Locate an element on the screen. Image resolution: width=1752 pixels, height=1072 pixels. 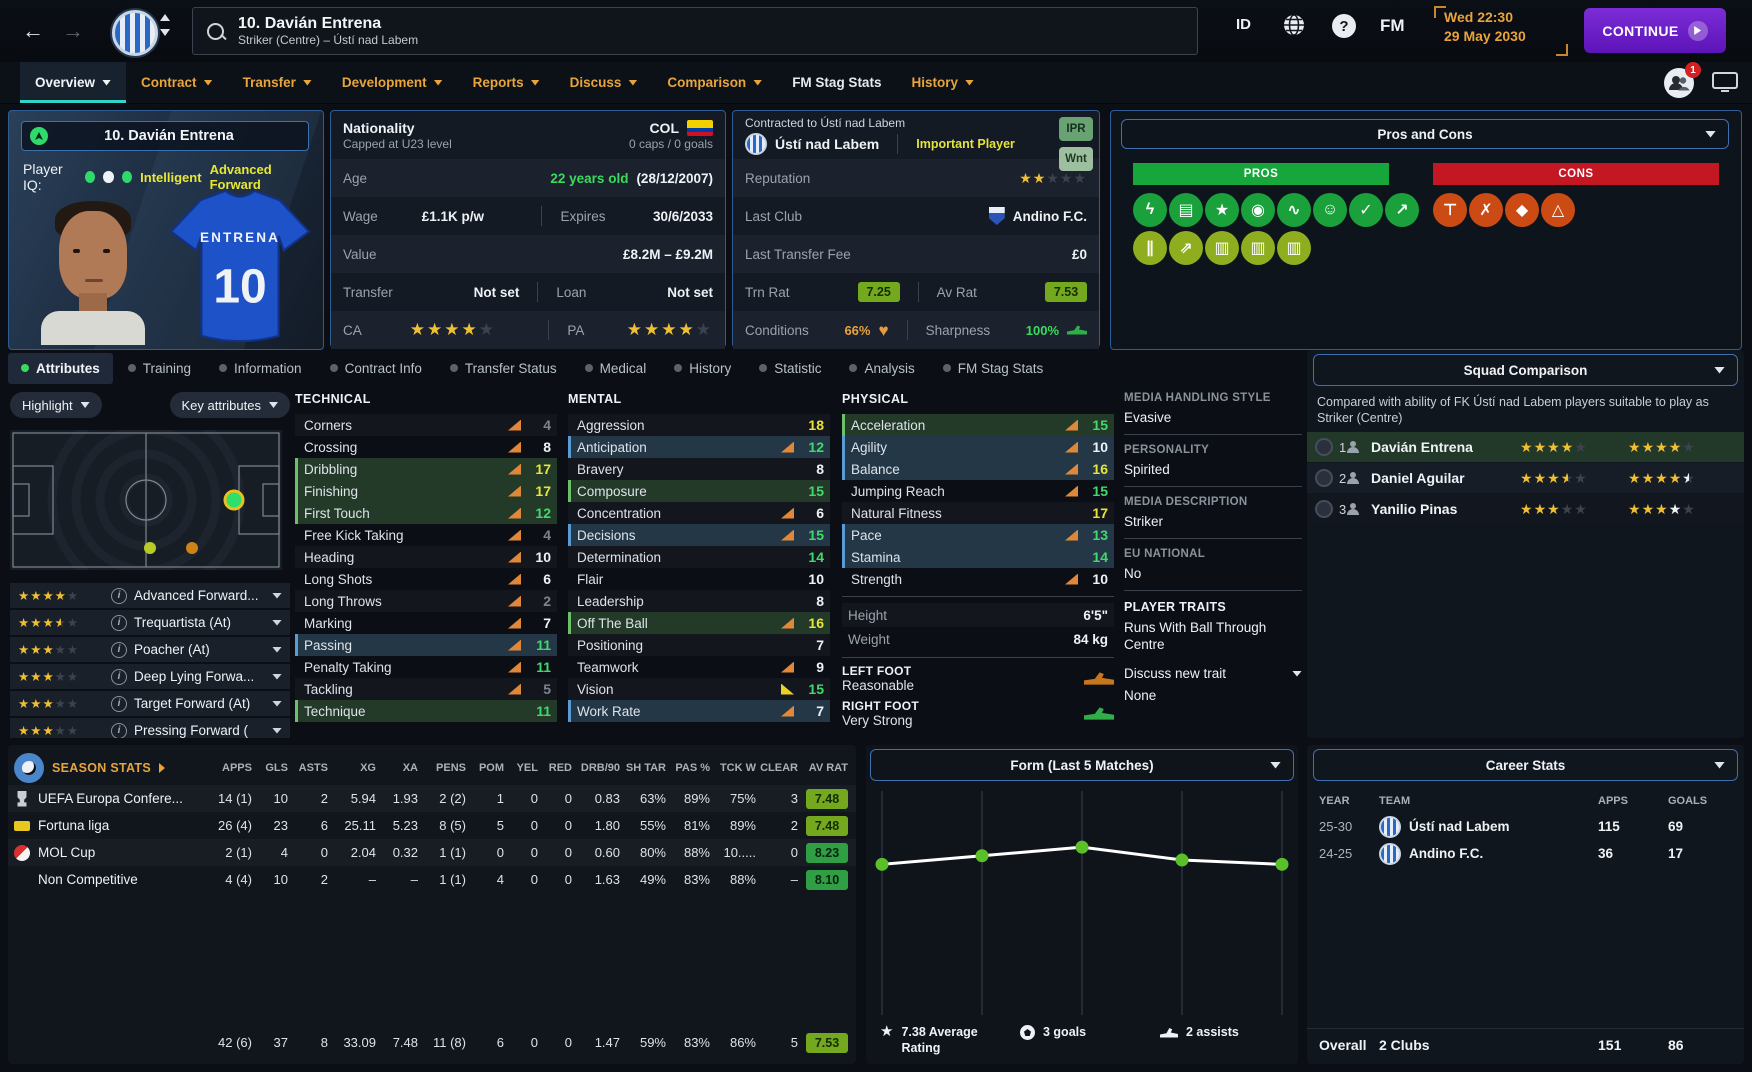
club-name: Ústí nad Labem is located at coordinates (827, 144).